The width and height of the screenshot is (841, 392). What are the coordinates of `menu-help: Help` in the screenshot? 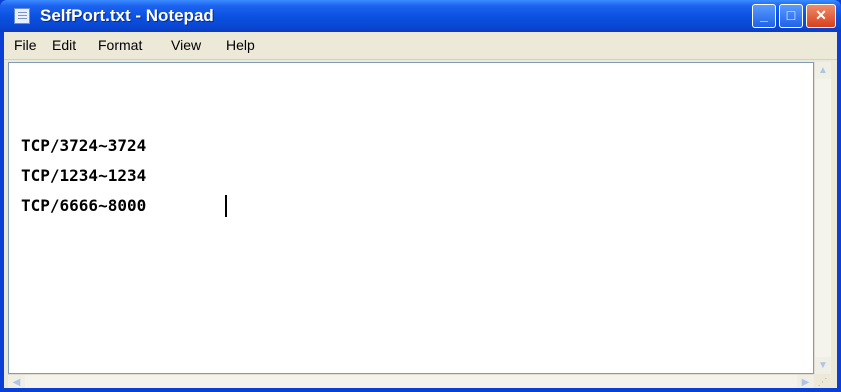 It's located at (240, 45).